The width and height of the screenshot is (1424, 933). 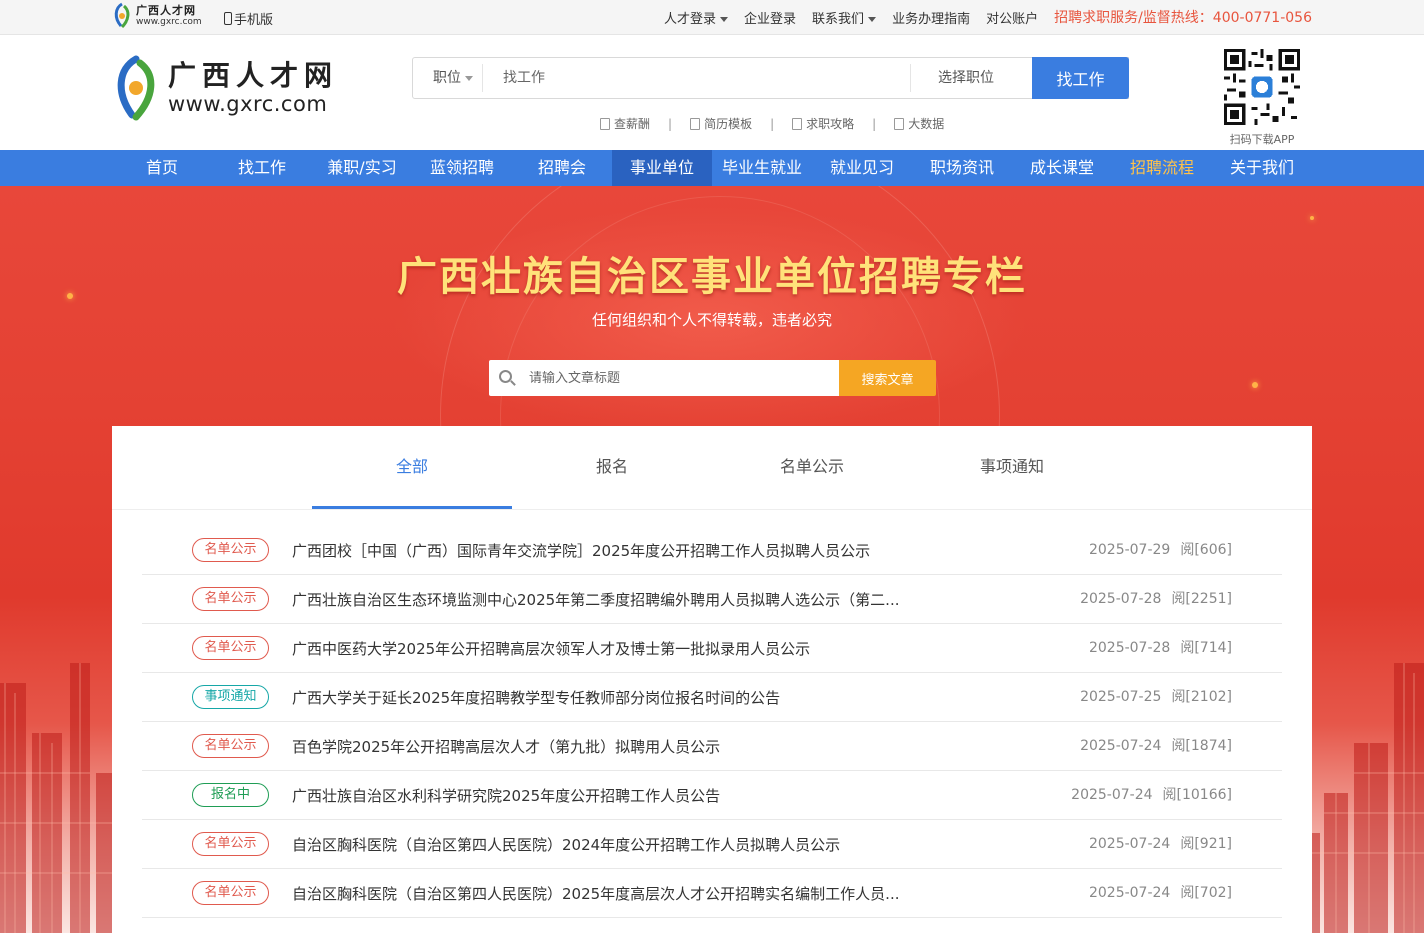 I want to click on article-title-link: 自治区胸科医院（自治区第四人民医院）2024年度公开招聘工作人员拟聘人员公示, so click(x=614, y=844).